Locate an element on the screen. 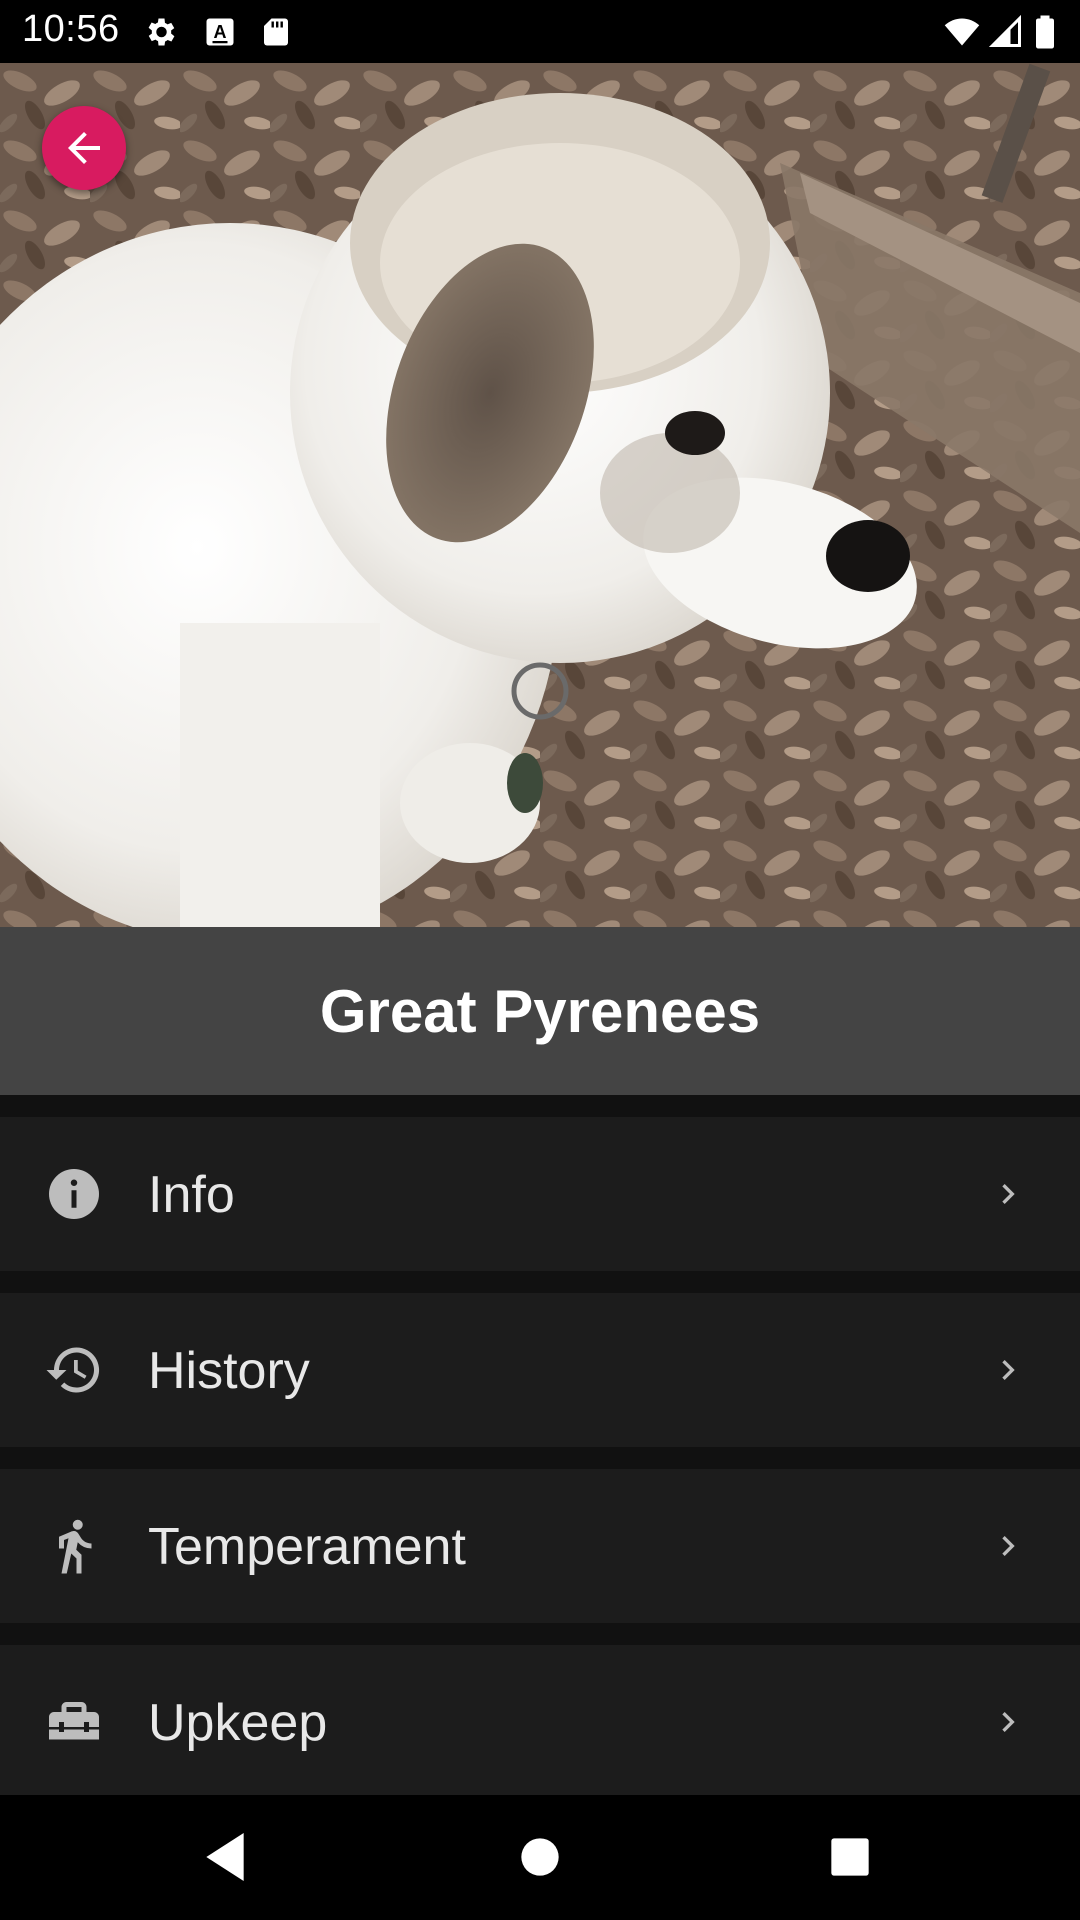  section-label: Info is located at coordinates (191, 1195).